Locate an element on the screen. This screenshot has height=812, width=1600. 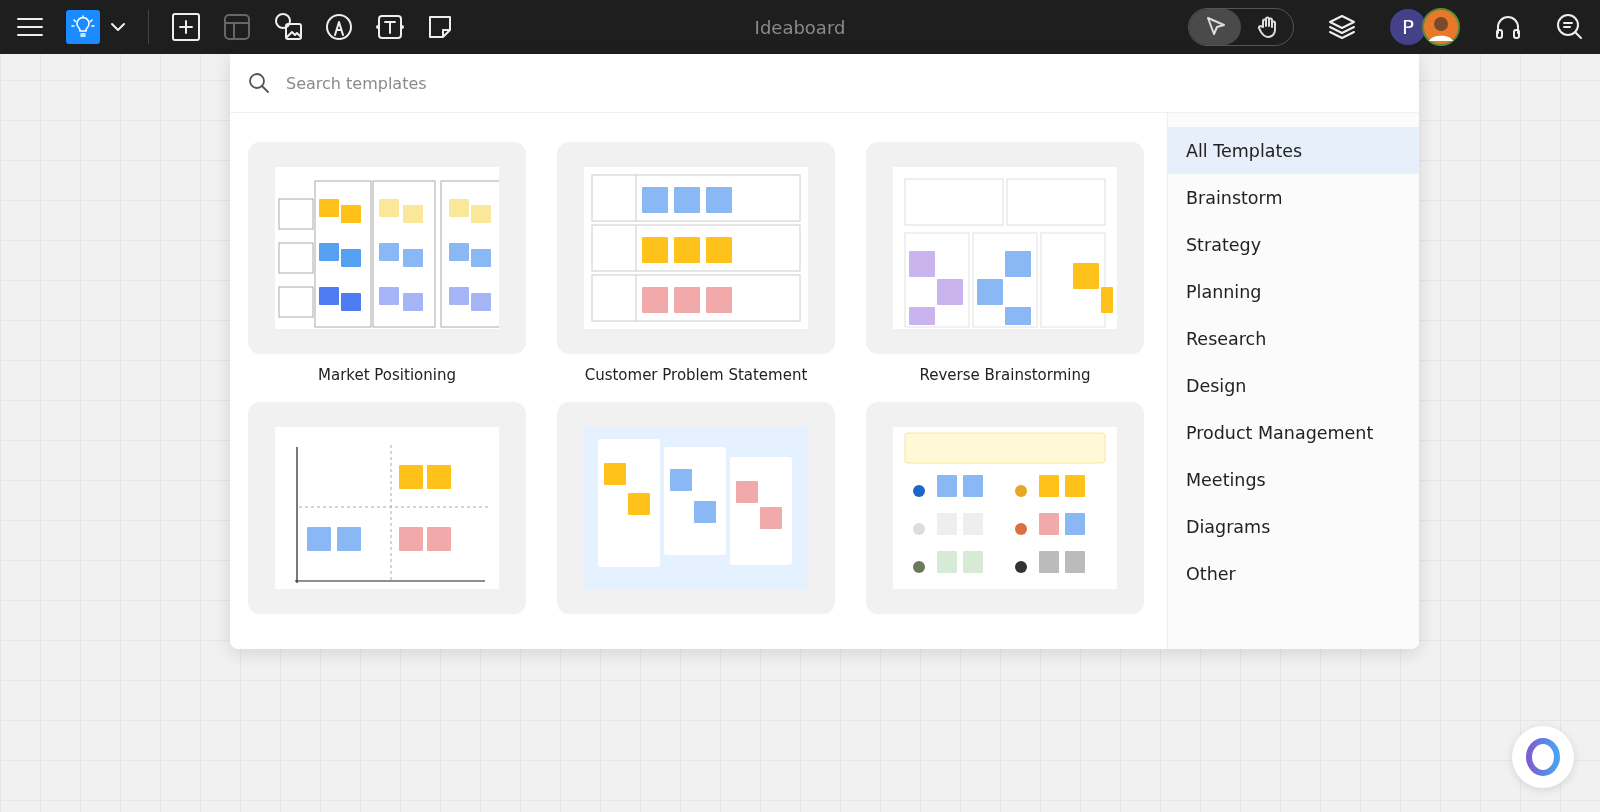
image-search-icon is located at coordinates (288, 27).